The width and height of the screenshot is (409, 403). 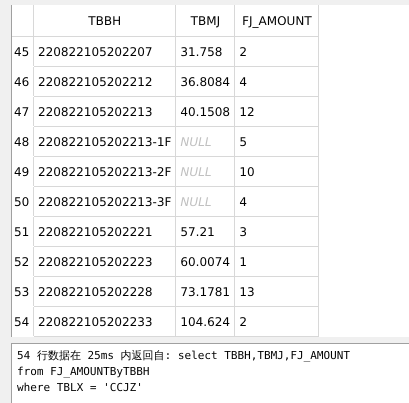 What do you see at coordinates (205, 321) in the screenshot?
I see `table-cell: 104.624` at bounding box center [205, 321].